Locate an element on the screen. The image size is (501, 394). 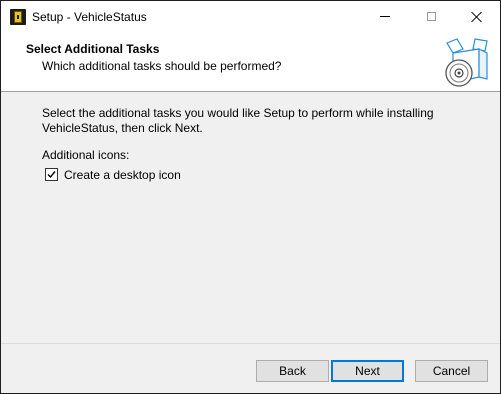
desktop-icon-task: Create a desktop icon is located at coordinates (113, 174).